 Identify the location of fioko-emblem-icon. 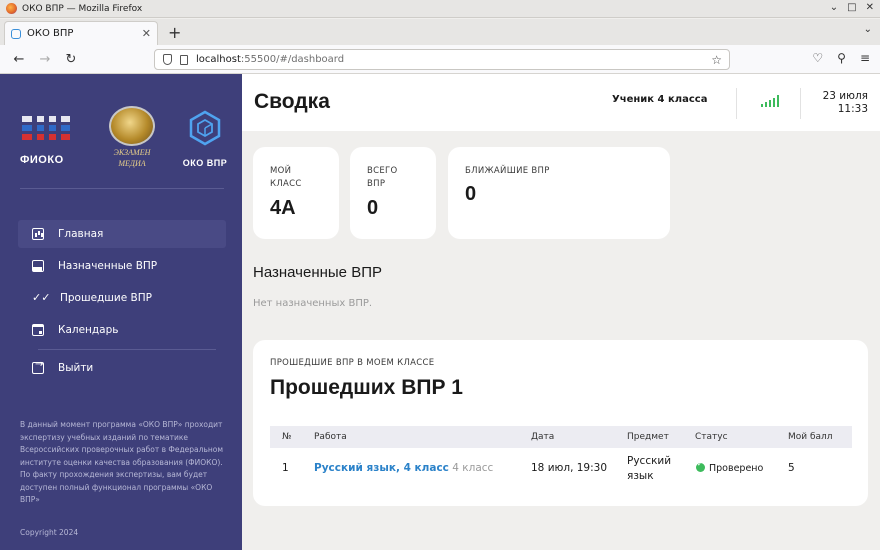
(46, 130).